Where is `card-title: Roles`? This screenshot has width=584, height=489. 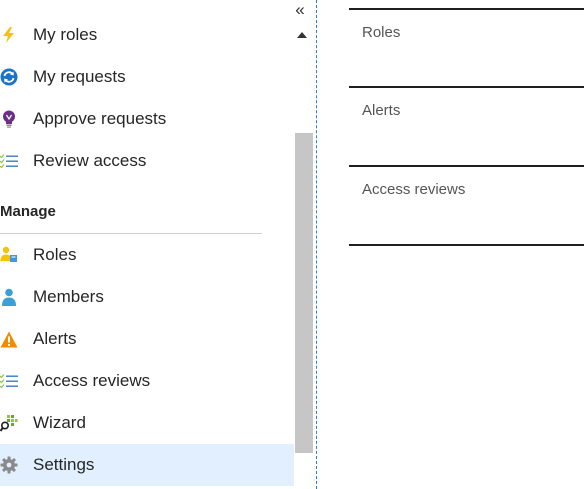
card-title: Roles is located at coordinates (381, 32).